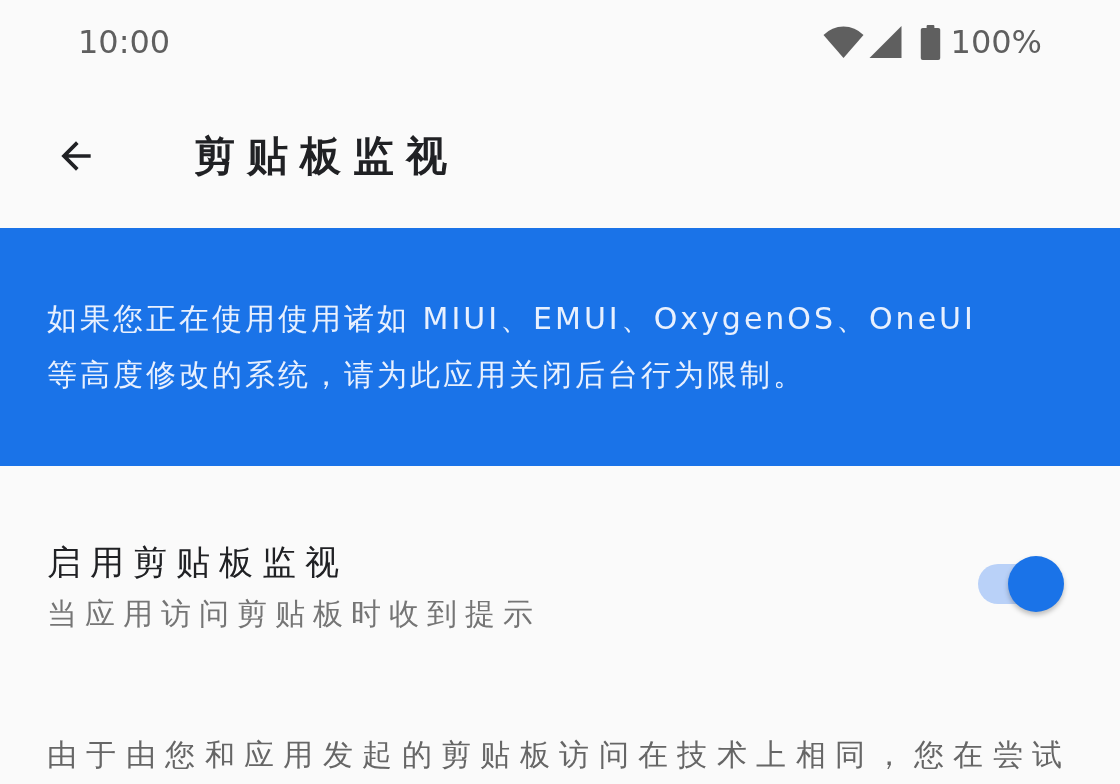 Image resolution: width=1120 pixels, height=784 pixels. What do you see at coordinates (294, 614) in the screenshot?
I see `setting-description: 当应用访问剪贴板时收到提示` at bounding box center [294, 614].